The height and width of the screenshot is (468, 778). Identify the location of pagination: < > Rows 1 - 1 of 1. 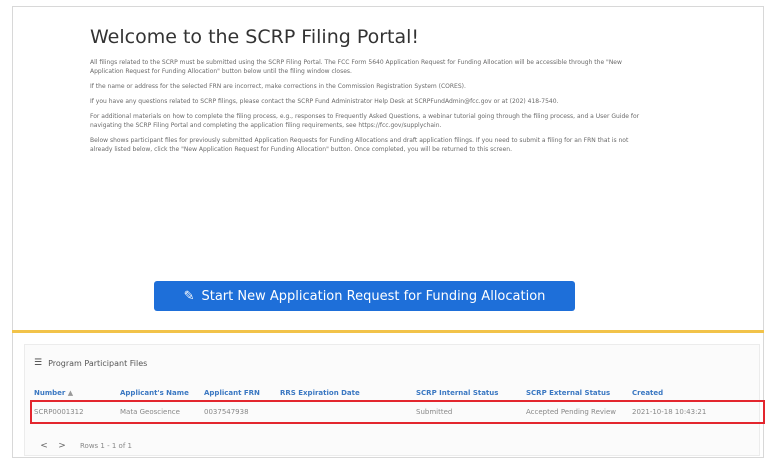
(85, 446).